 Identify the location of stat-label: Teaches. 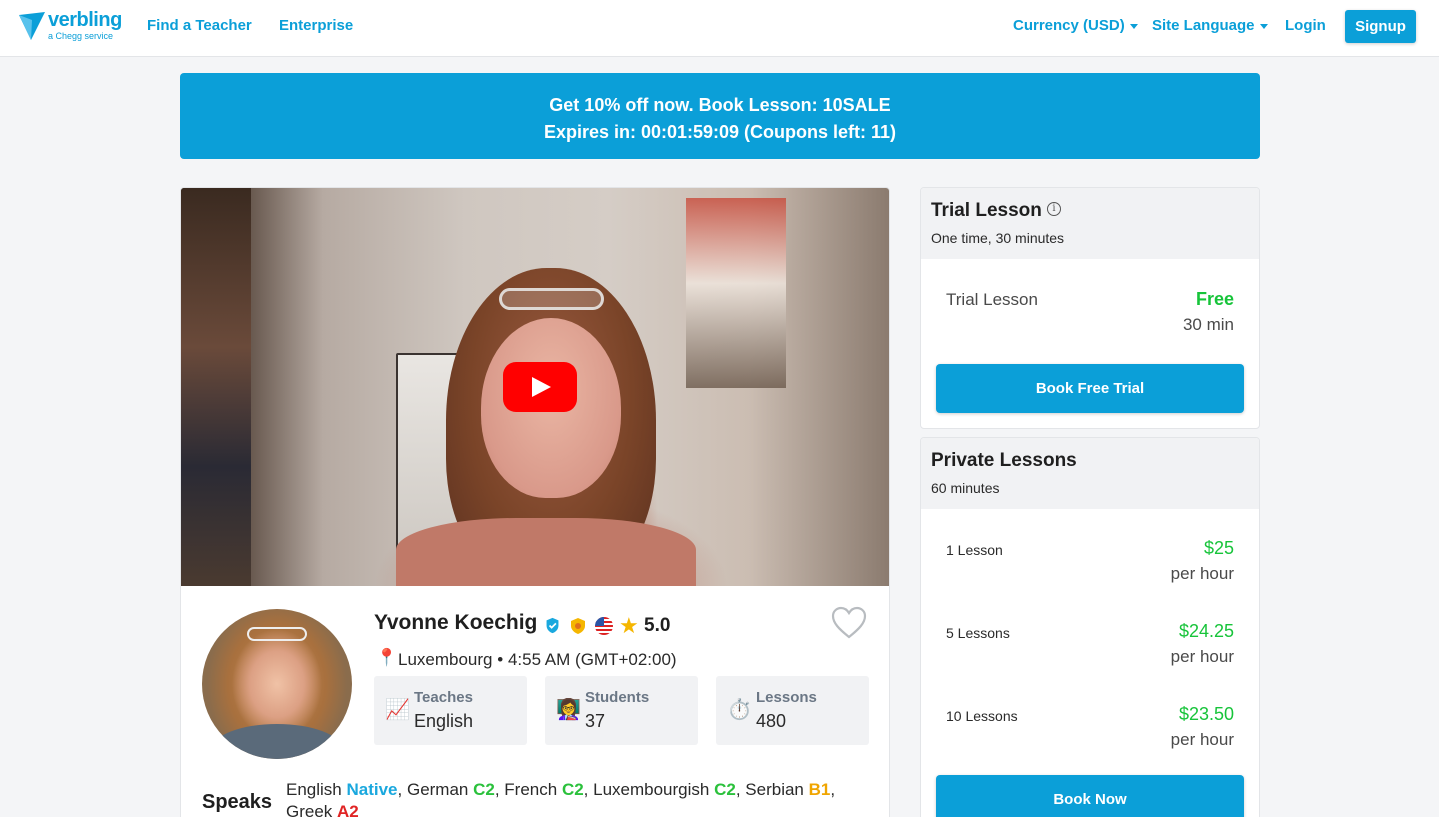
(443, 697).